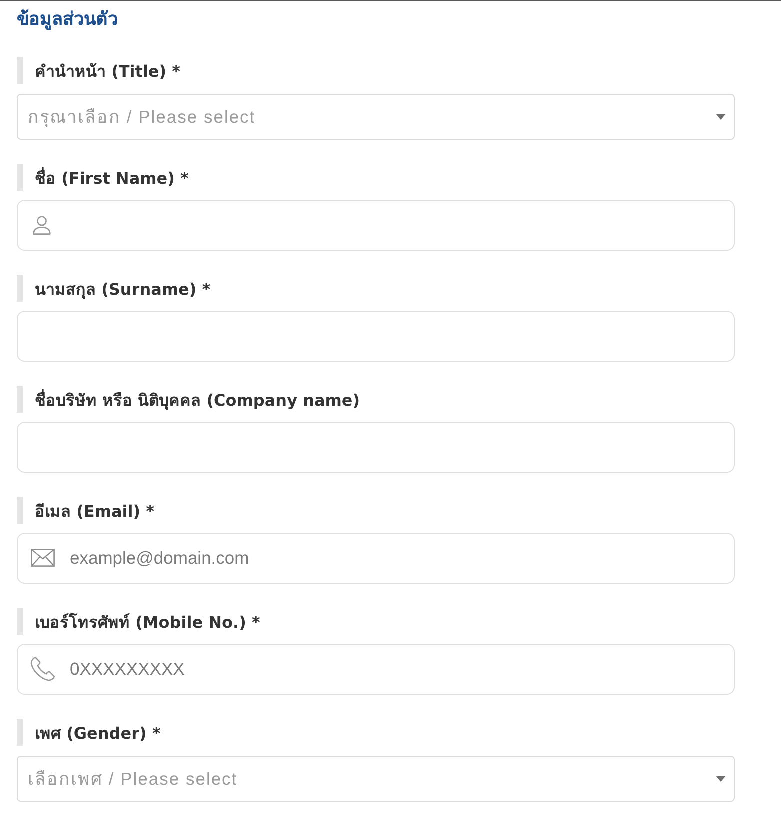 The width and height of the screenshot is (781, 819). I want to click on envelope-icon, so click(43, 558).